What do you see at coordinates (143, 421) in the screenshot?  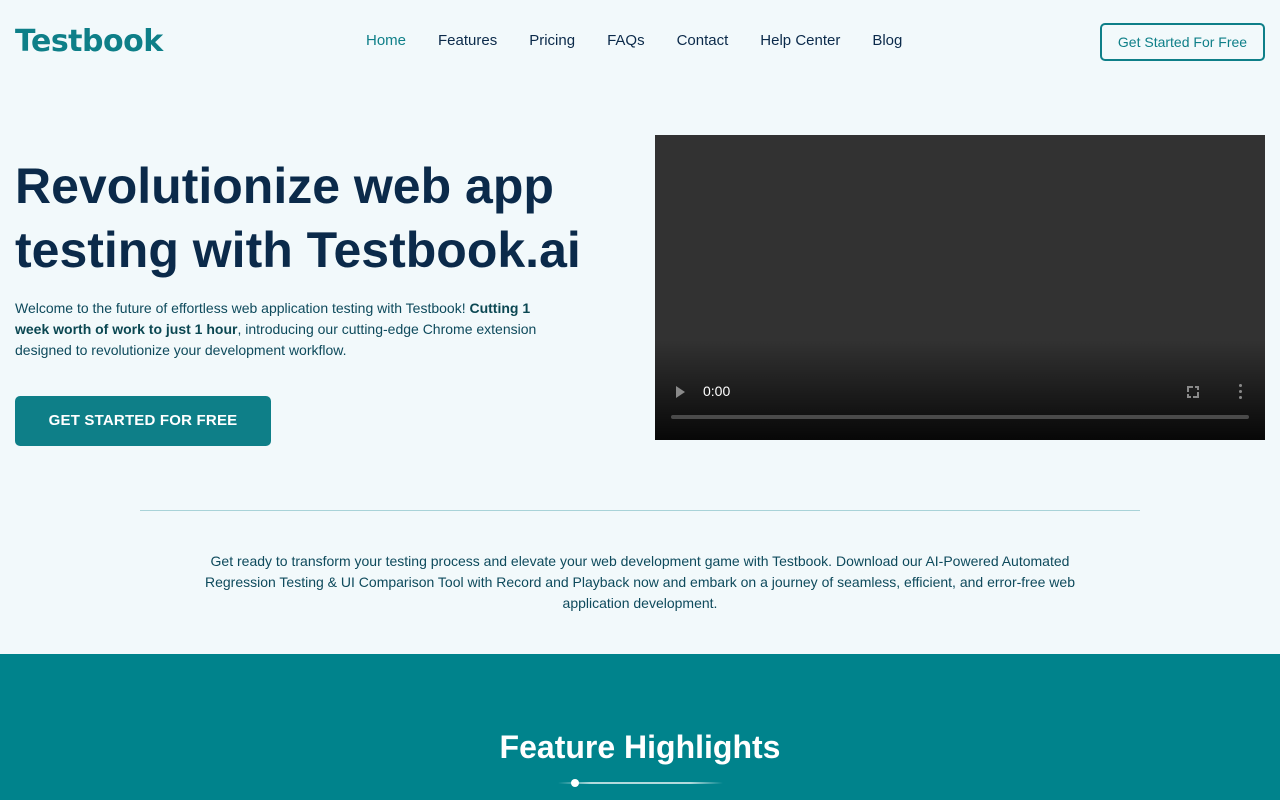 I see `get-started-hero-button: GET STARTED FOR FREE` at bounding box center [143, 421].